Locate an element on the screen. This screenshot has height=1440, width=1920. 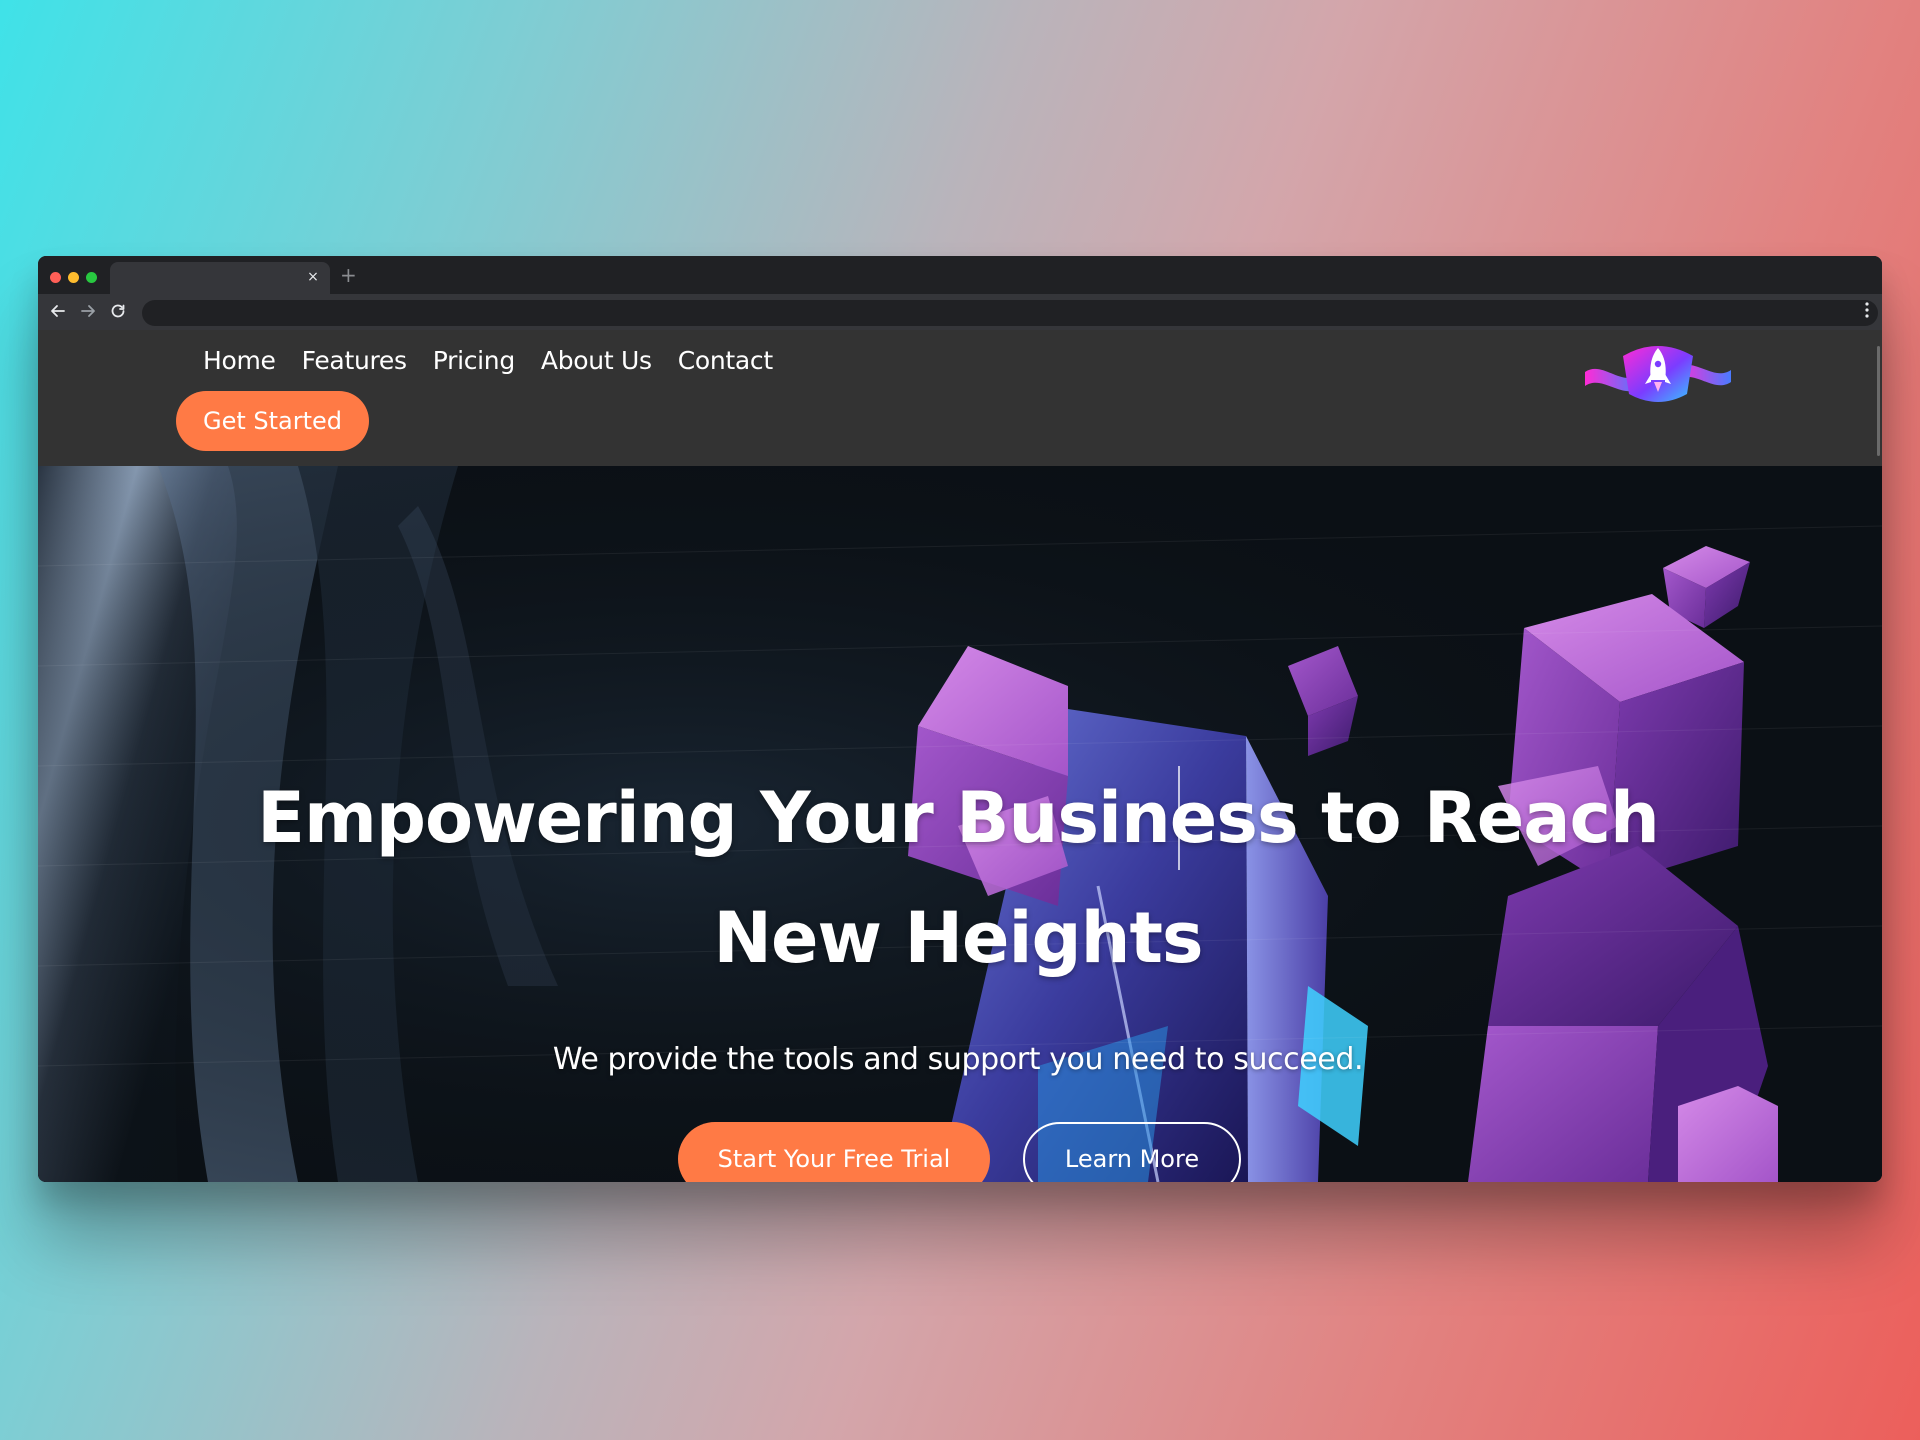
browser-tab: × is located at coordinates (220, 278).